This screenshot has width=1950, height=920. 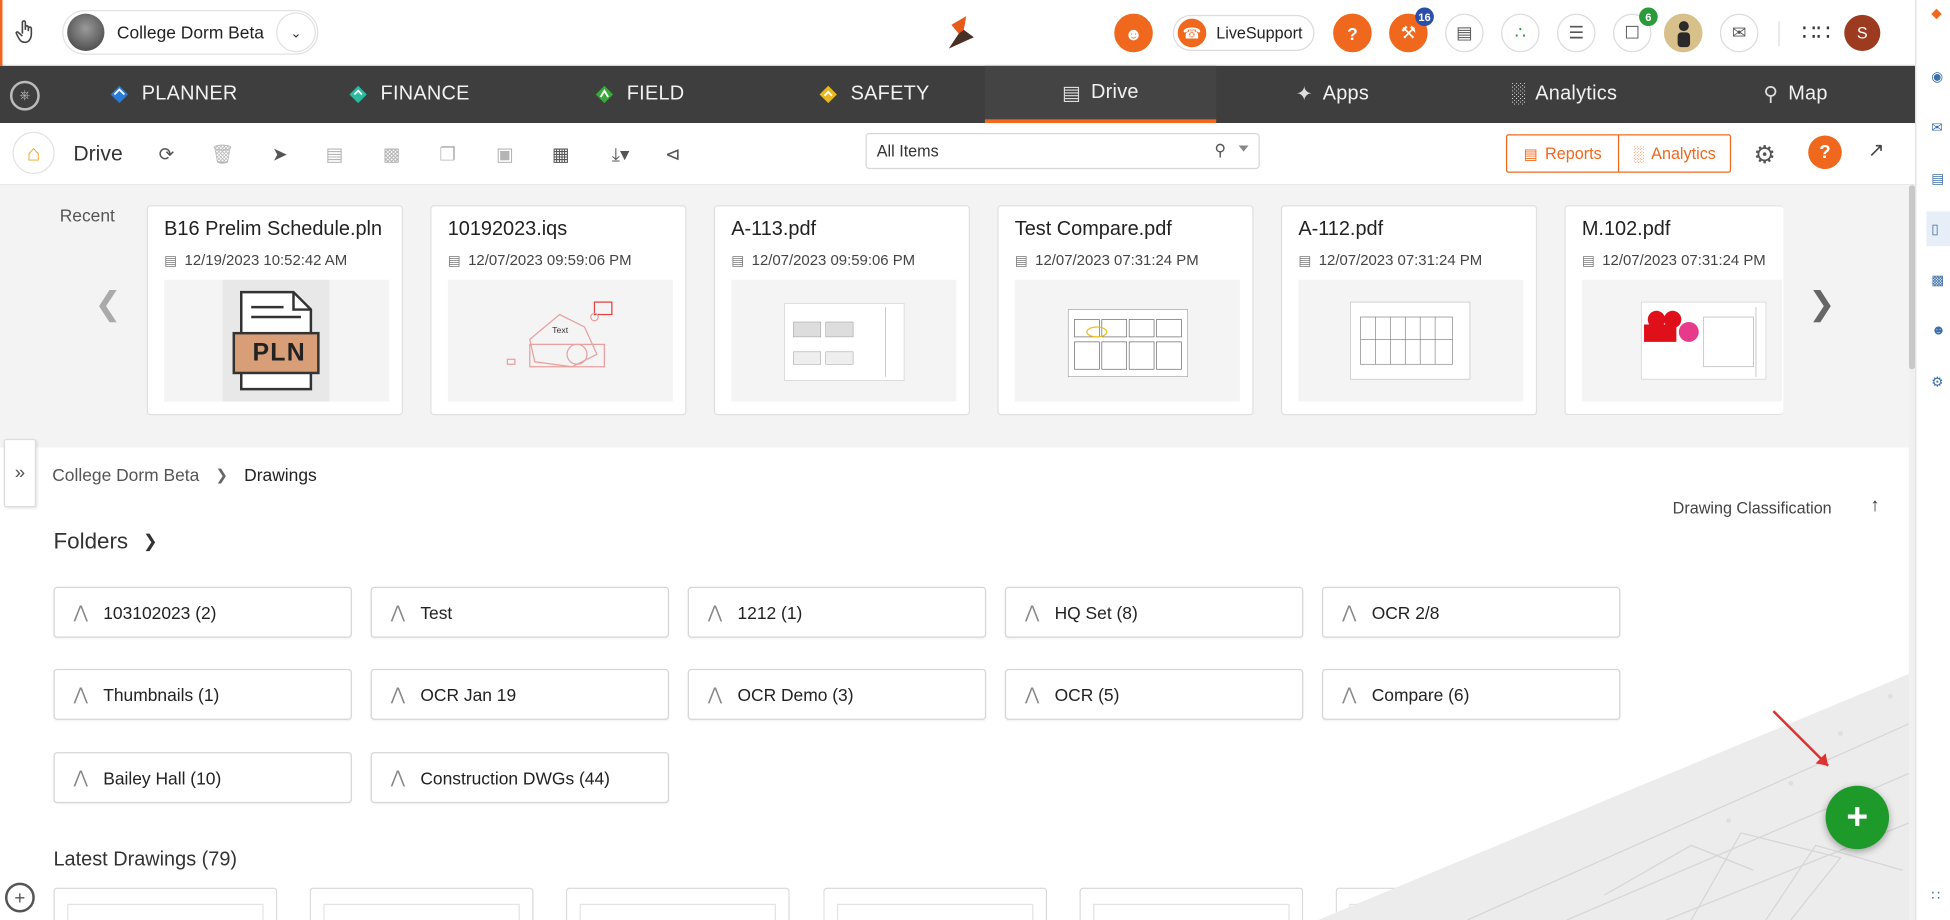 What do you see at coordinates (1154, 694) in the screenshot?
I see `folder-item: ⋀ OCR (5)` at bounding box center [1154, 694].